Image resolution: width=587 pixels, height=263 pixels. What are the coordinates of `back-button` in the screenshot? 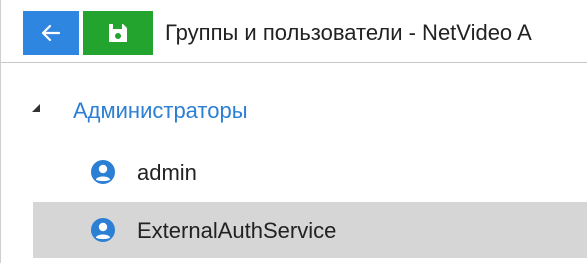 It's located at (51, 33).